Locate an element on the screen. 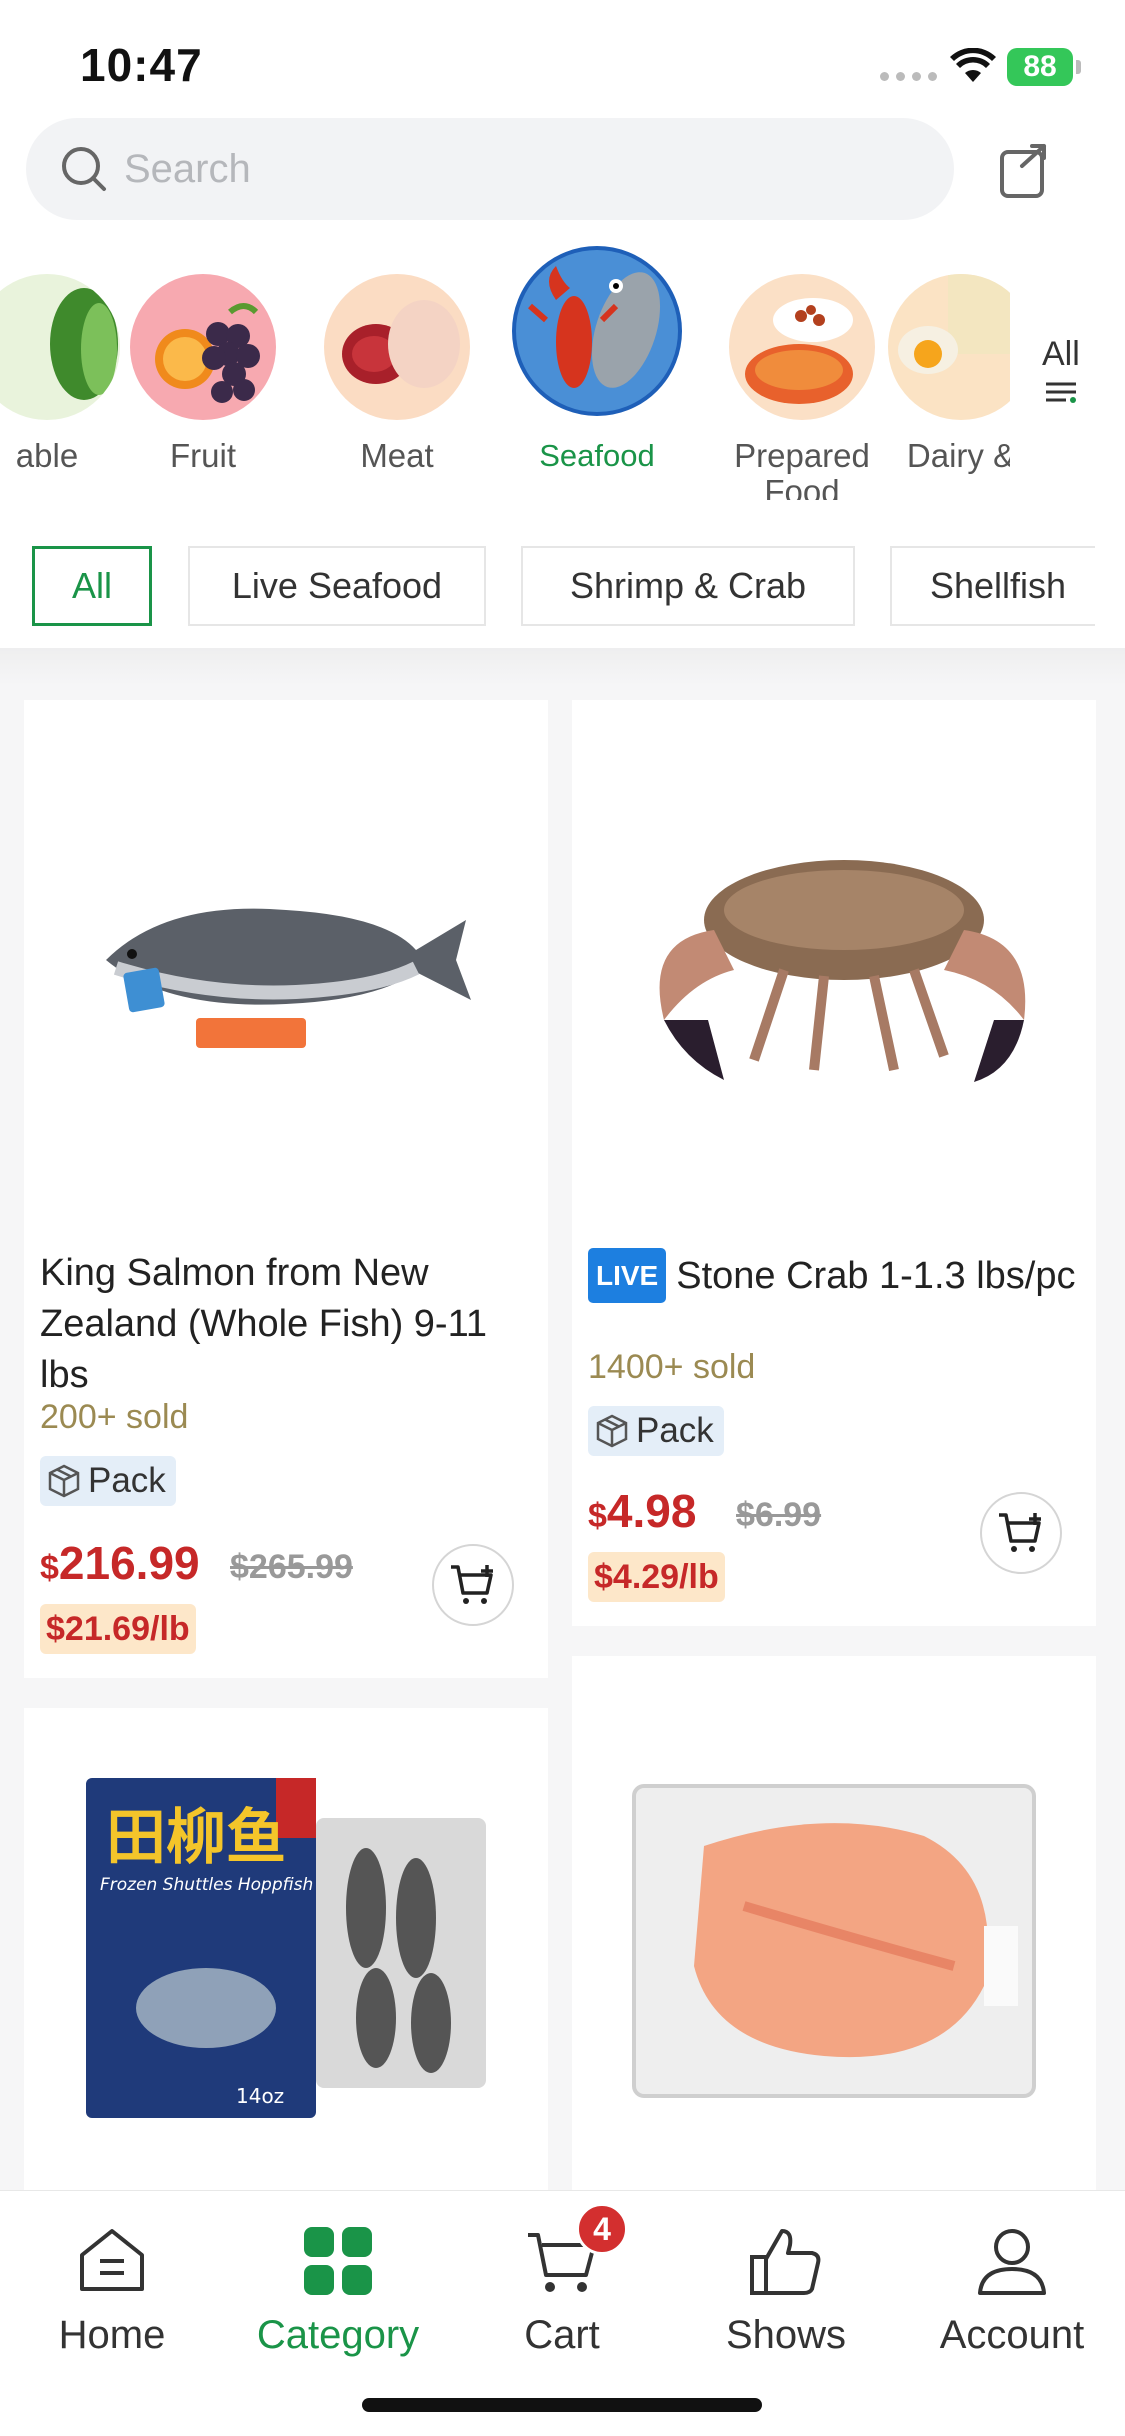  tab-all: All is located at coordinates (92, 586).